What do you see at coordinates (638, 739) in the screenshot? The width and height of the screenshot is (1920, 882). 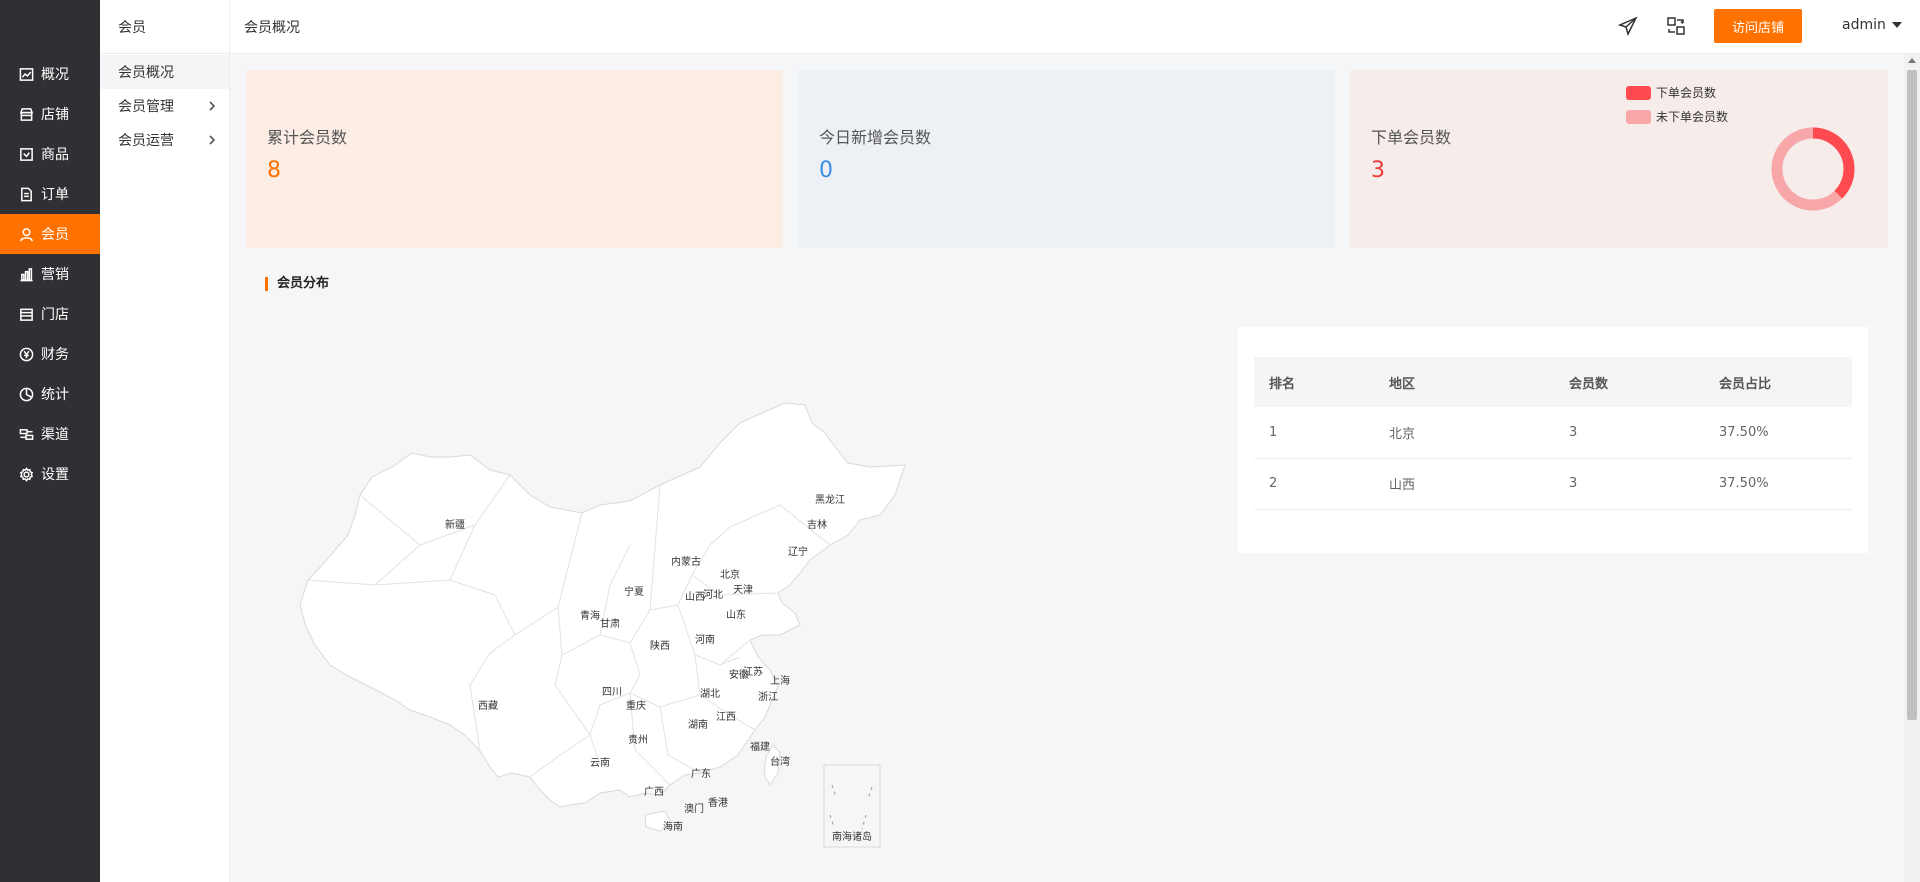 I see `map-label-guizhou: 贵州` at bounding box center [638, 739].